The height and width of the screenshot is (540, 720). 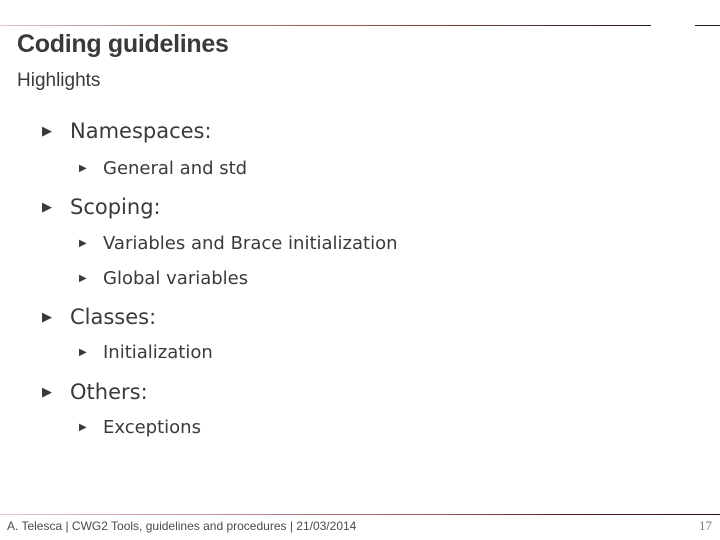 I want to click on sub-bullet-label: Global variables, so click(x=176, y=278).